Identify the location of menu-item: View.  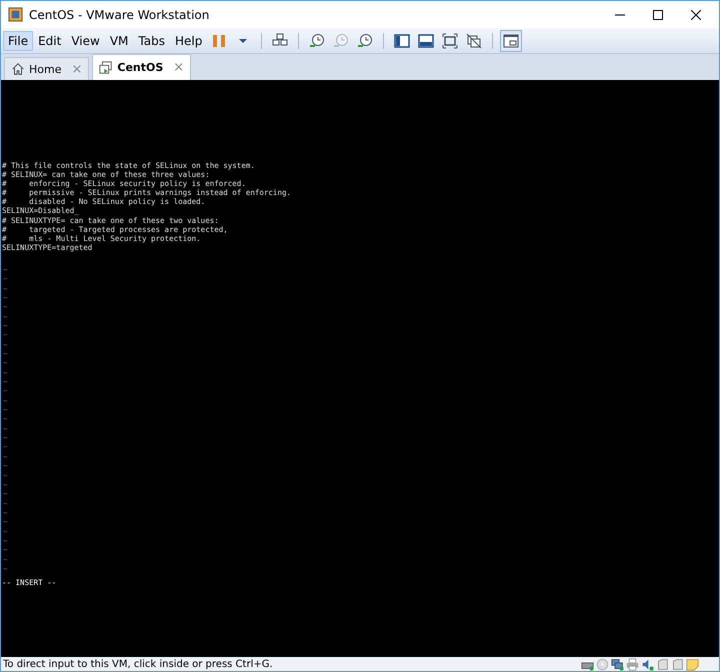
(85, 40).